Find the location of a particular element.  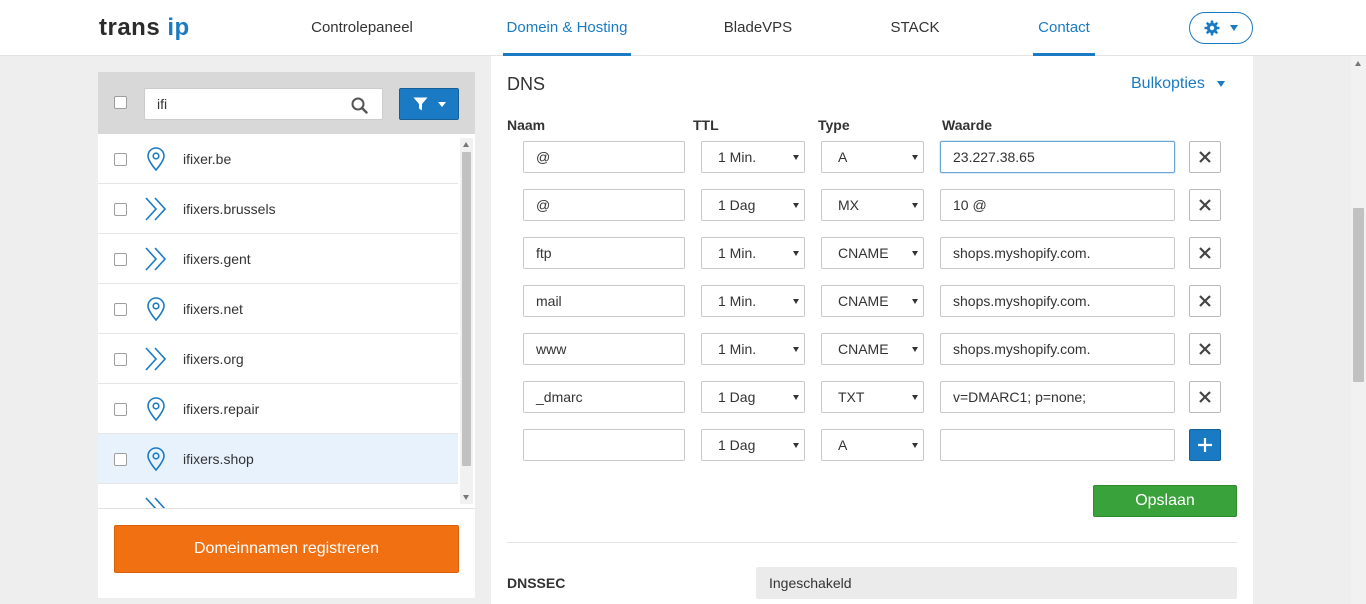

page-scrollbar is located at coordinates (1358, 330).